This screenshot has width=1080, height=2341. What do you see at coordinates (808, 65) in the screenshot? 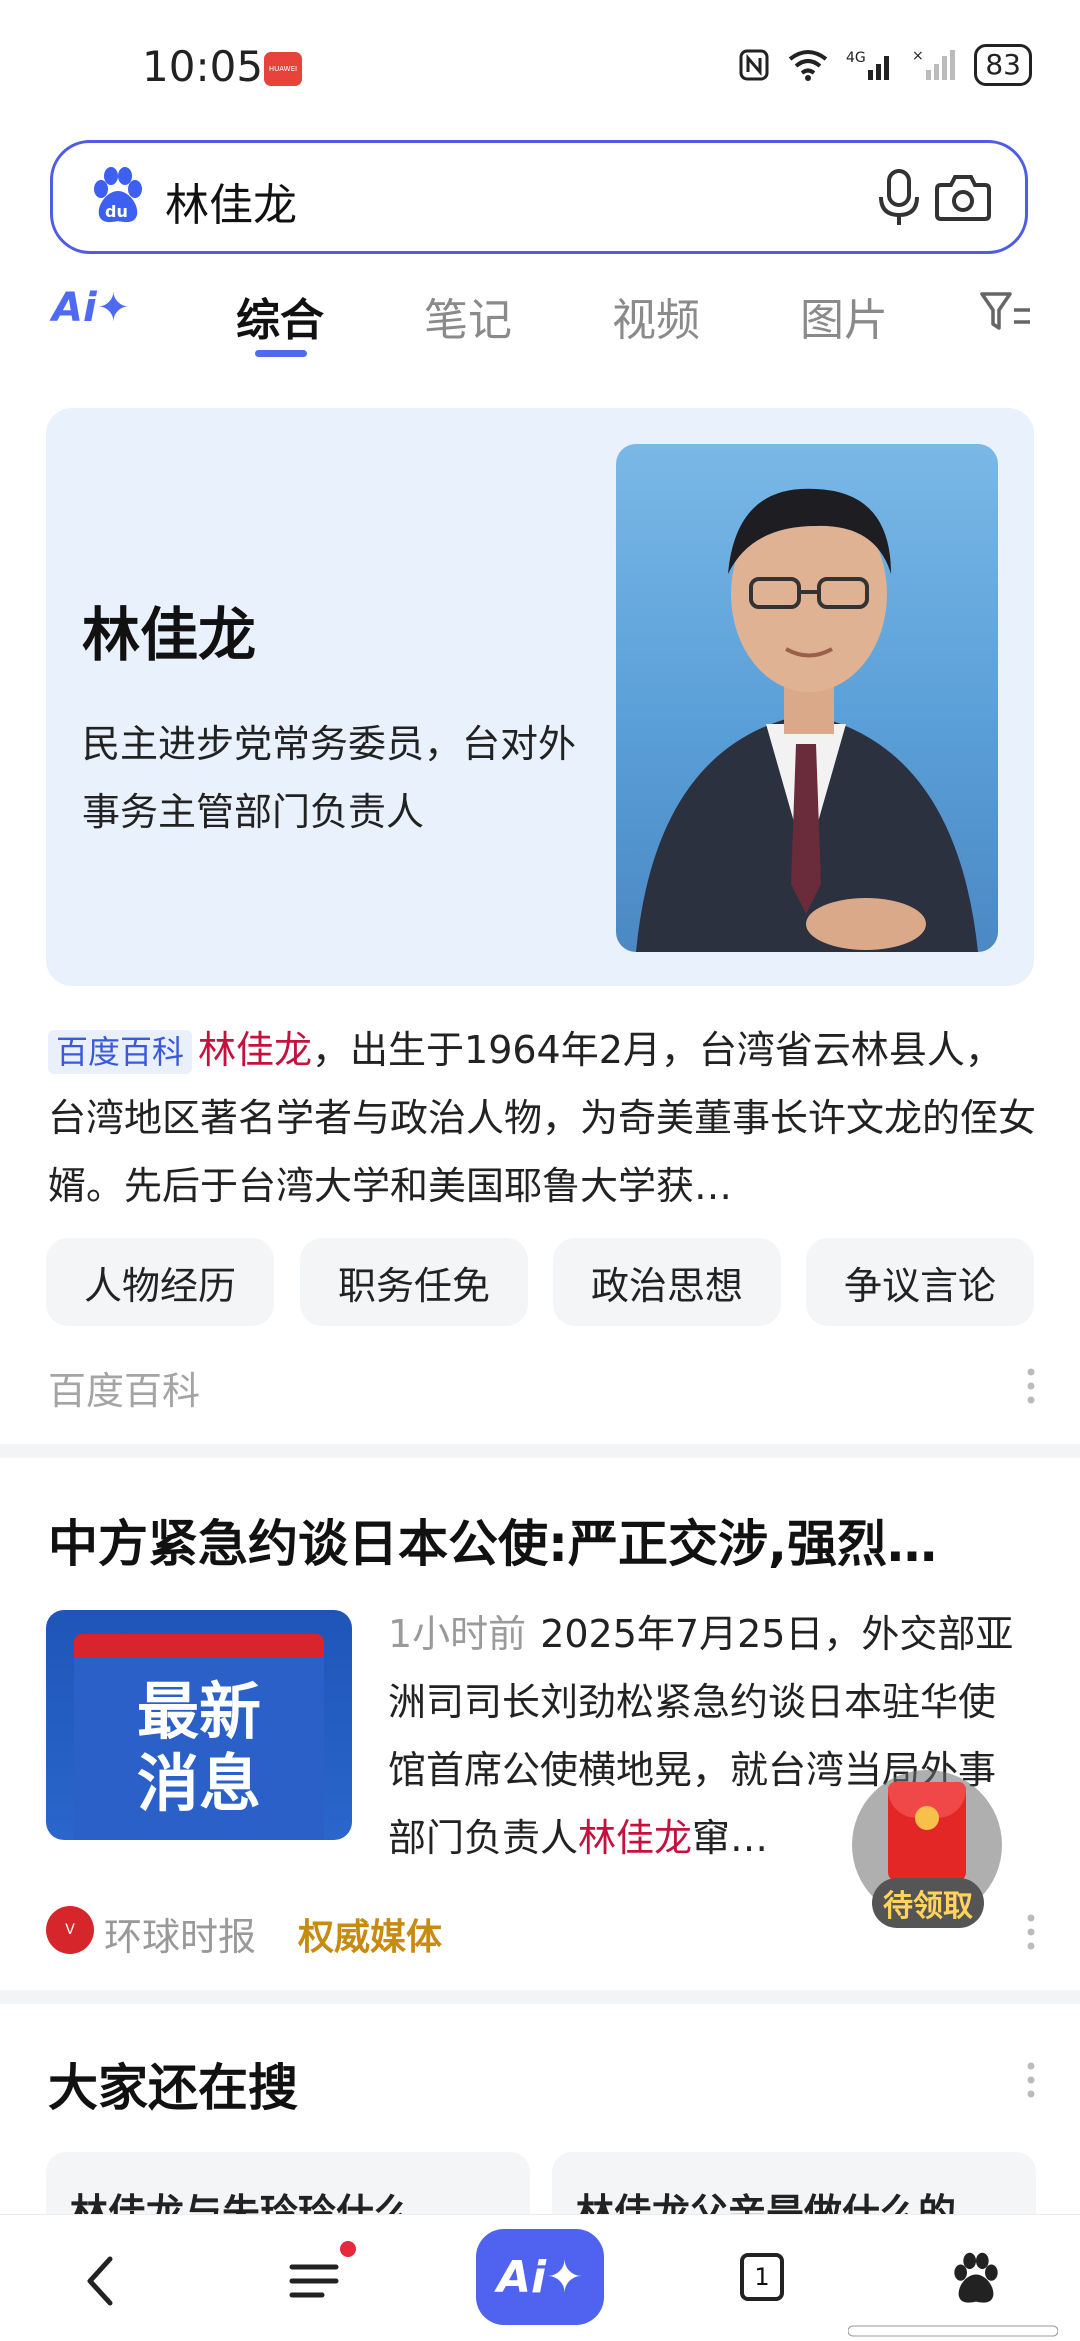
I see `wifi-icon` at bounding box center [808, 65].